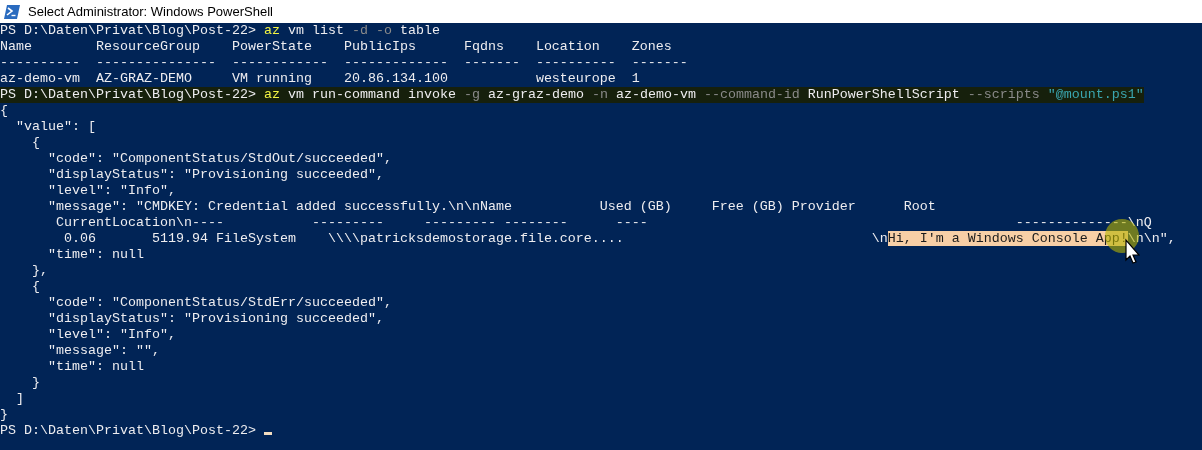 Image resolution: width=1202 pixels, height=450 pixels. What do you see at coordinates (603, 222) in the screenshot?
I see `console-text: CurrentLocation\n---- --------- --------- -------- ---- --------------\nQ` at bounding box center [603, 222].